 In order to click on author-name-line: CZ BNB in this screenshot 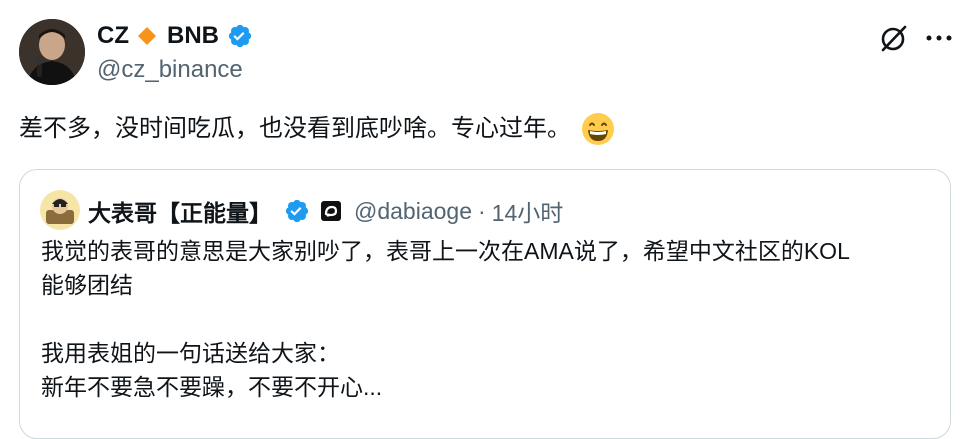, I will do `click(175, 36)`.